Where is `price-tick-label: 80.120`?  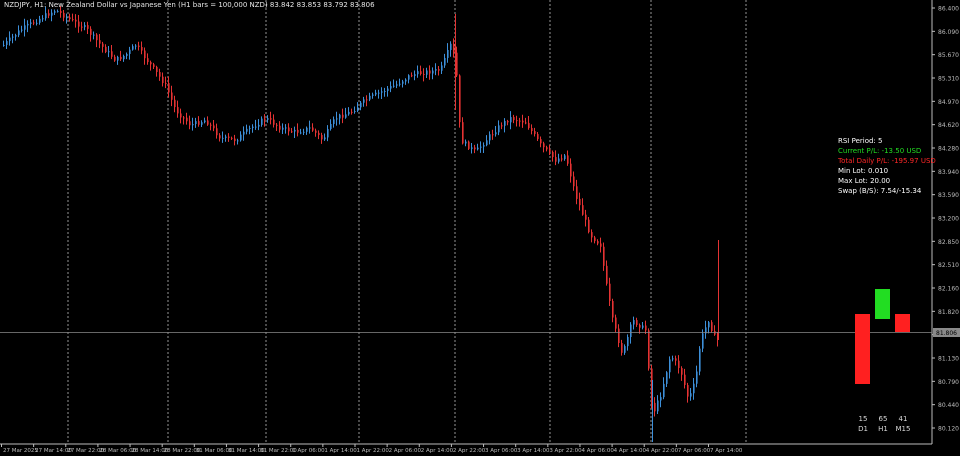 price-tick-label: 80.120 is located at coordinates (948, 429).